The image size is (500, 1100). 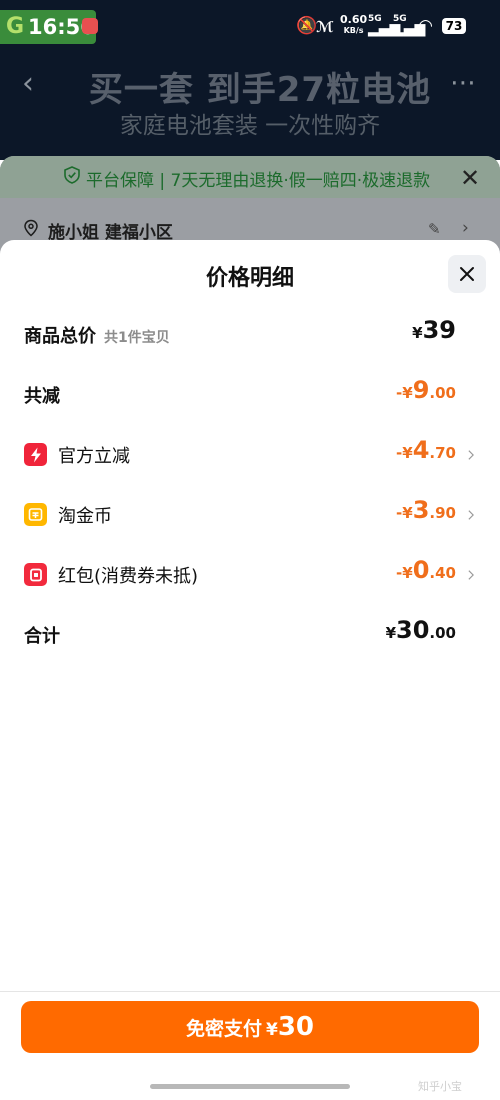 I want to click on red-packet-icon, so click(x=35, y=574).